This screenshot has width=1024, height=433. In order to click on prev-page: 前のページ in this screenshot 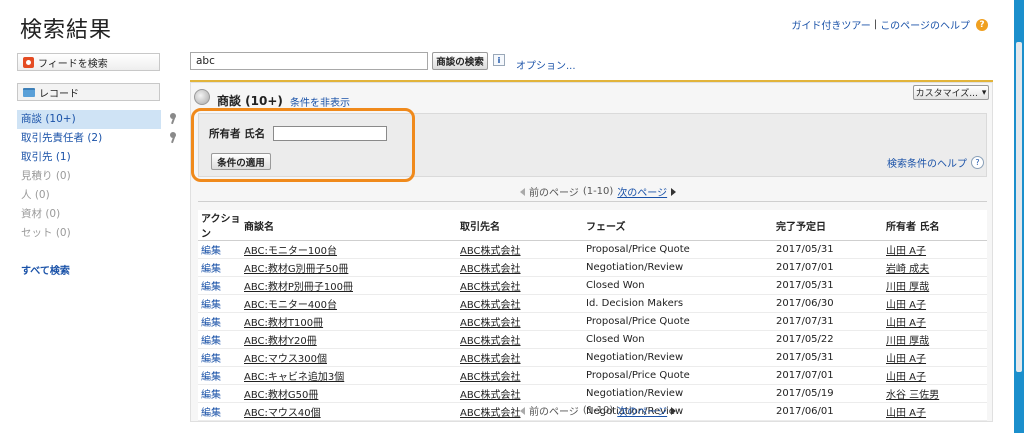, I will do `click(554, 193)`.